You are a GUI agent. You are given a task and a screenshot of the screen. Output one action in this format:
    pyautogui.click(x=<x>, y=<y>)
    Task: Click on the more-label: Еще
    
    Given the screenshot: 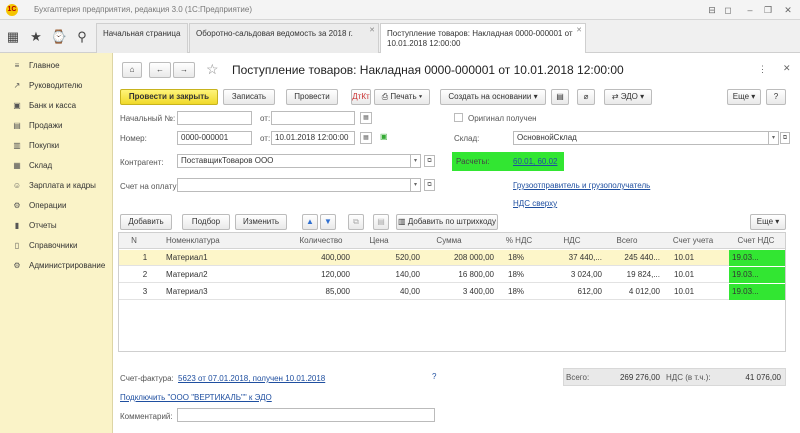 What is the action you would take?
    pyautogui.click(x=741, y=96)
    